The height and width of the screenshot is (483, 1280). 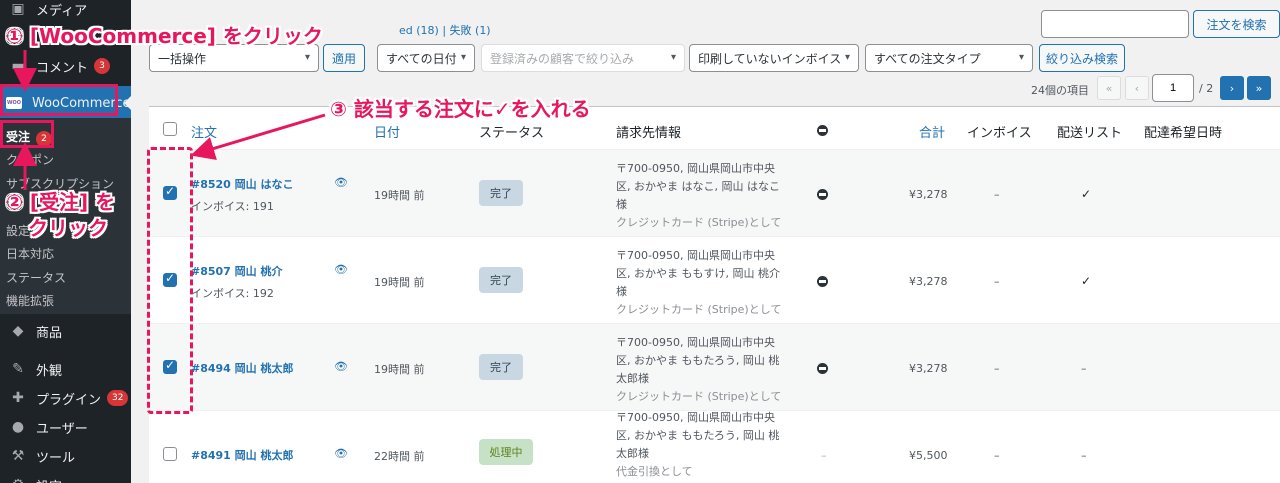 I want to click on plugins-count-badge: 32, so click(x=118, y=398).